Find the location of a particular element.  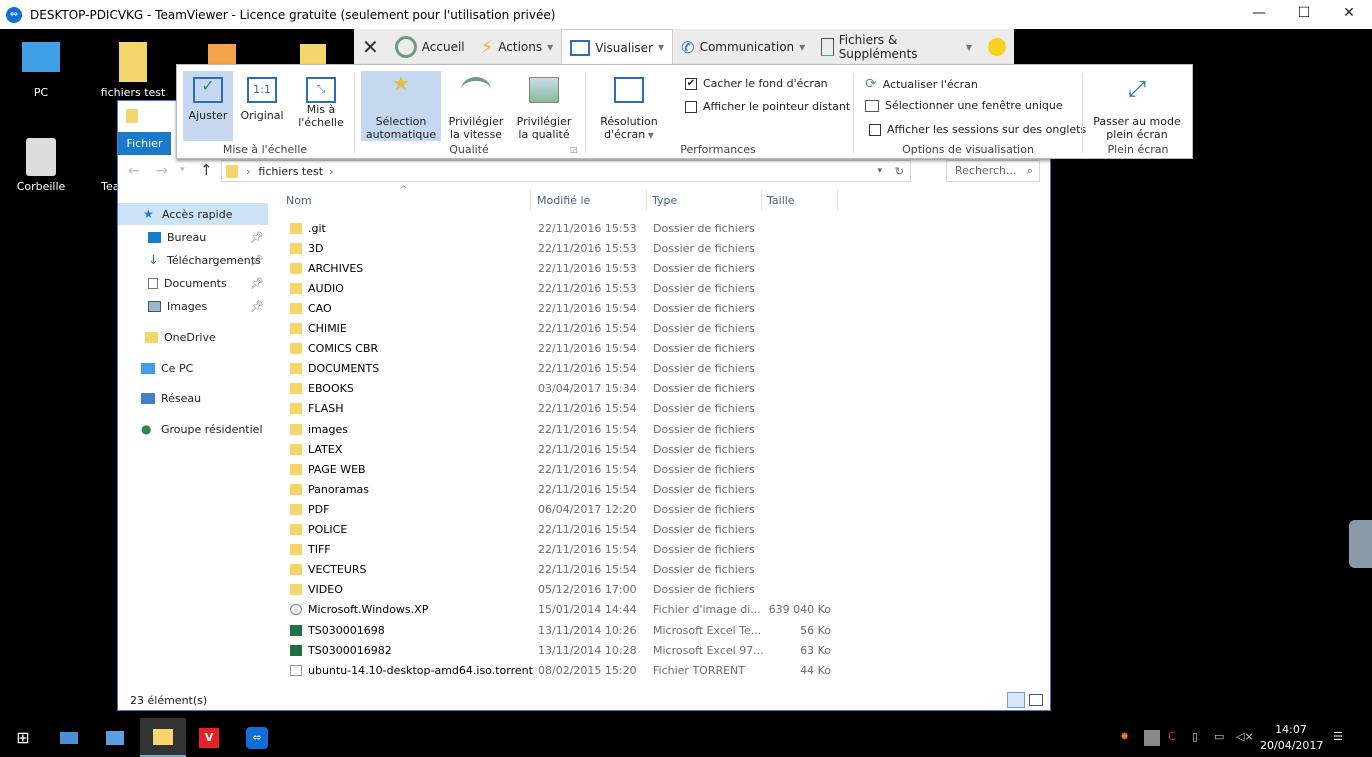

close-button: ✕ is located at coordinates (1349, 14).